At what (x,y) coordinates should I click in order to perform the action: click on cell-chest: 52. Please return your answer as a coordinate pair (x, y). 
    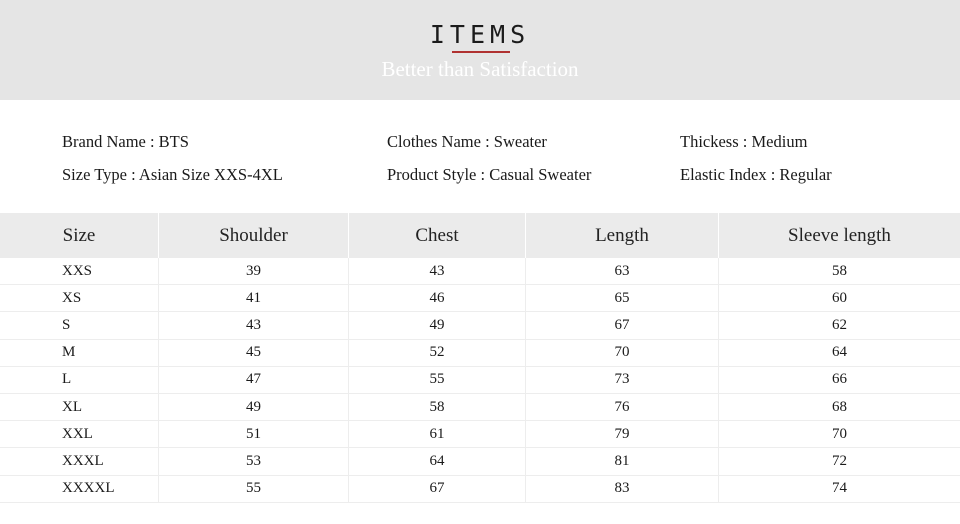
    Looking at the image, I should click on (436, 352).